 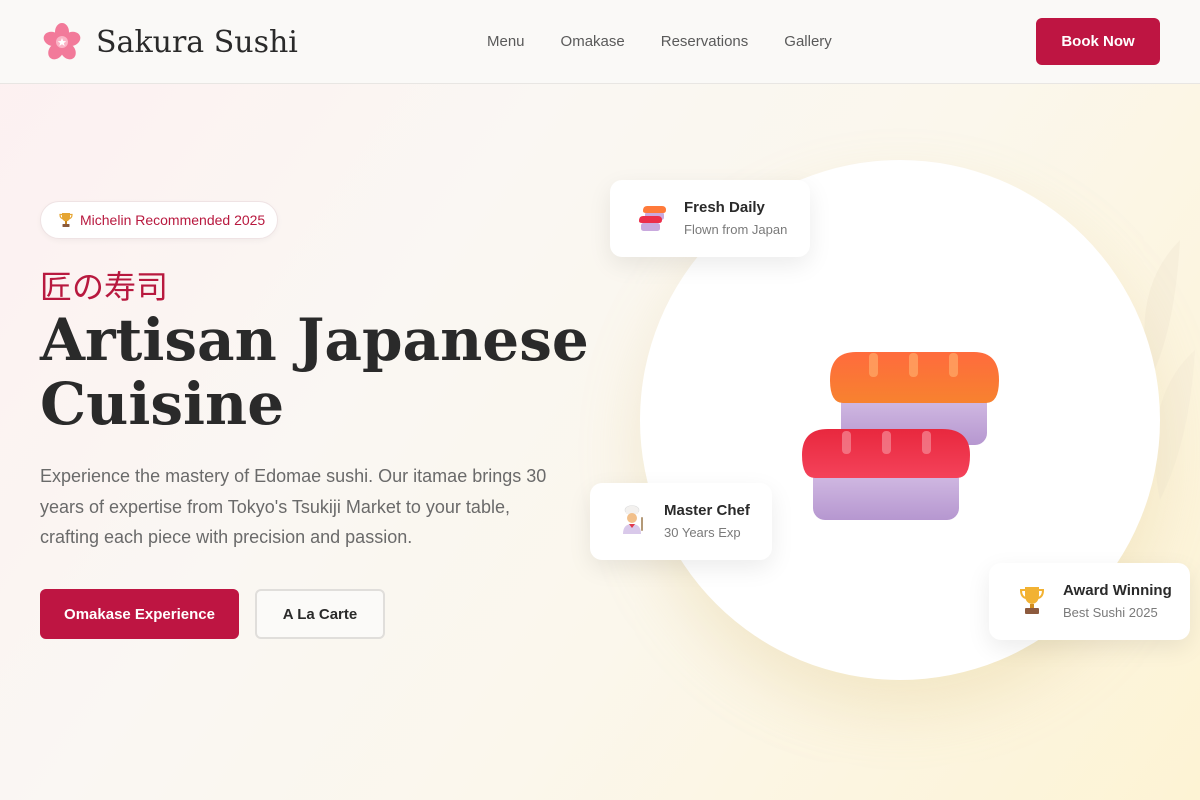 I want to click on sushi-illustration, so click(x=900, y=436).